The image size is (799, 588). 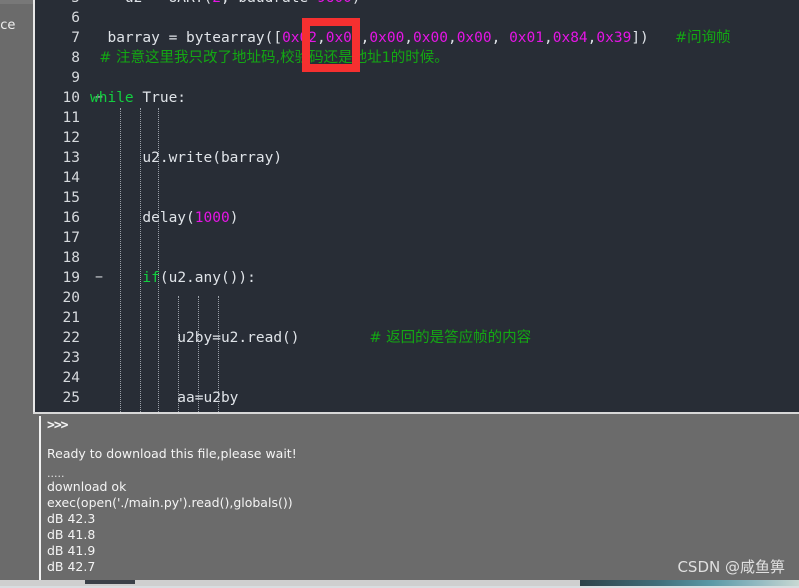 I want to click on code-text: while True:, so click(x=138, y=98).